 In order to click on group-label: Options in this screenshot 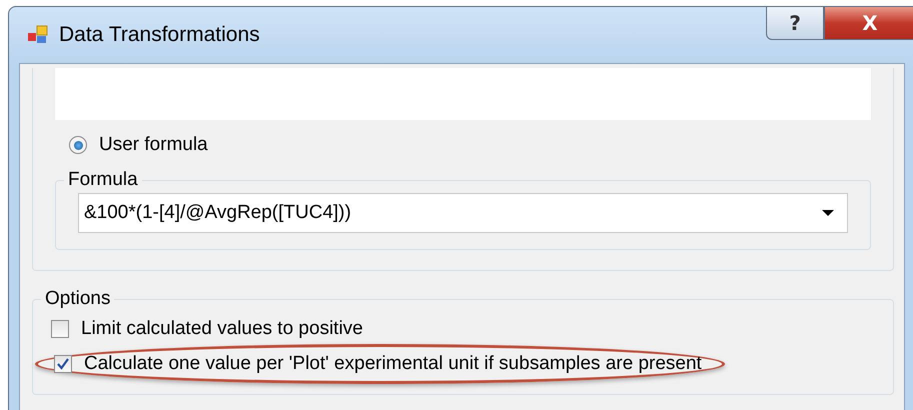, I will do `click(77, 299)`.